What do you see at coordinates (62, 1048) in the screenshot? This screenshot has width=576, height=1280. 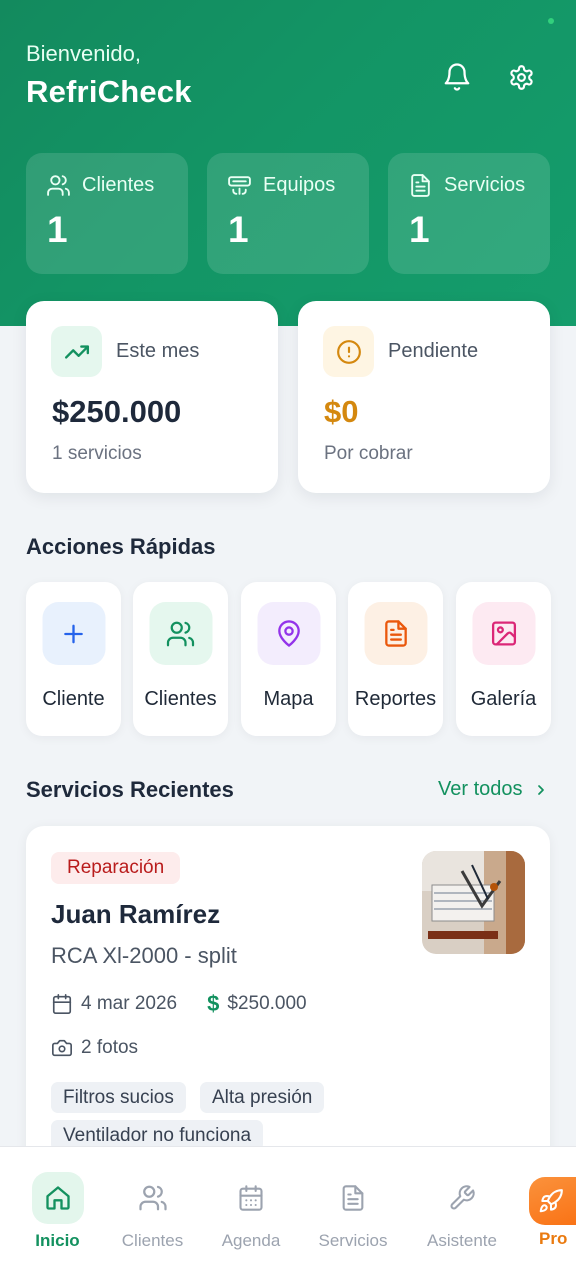 I see `camera-icon` at bounding box center [62, 1048].